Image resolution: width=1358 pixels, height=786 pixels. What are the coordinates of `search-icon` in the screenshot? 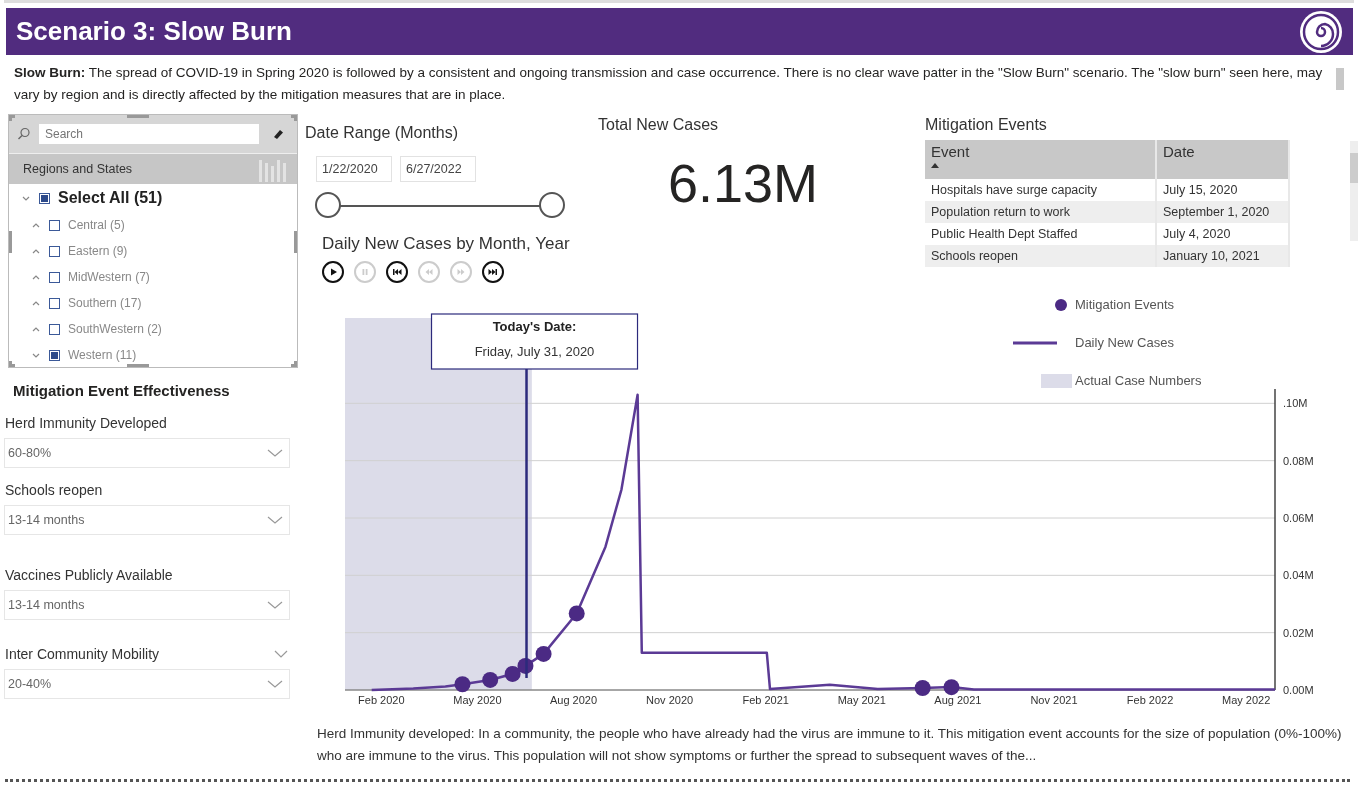 It's located at (24, 134).